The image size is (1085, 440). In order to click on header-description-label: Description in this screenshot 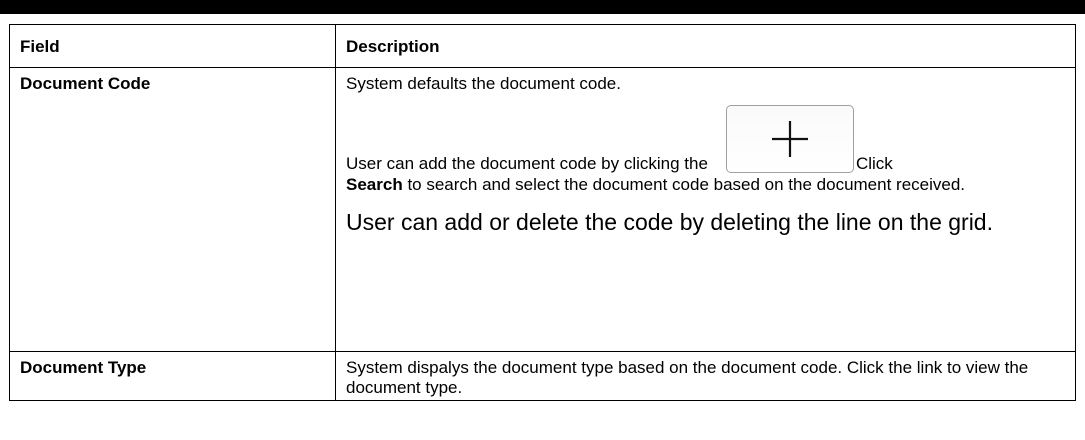, I will do `click(393, 46)`.